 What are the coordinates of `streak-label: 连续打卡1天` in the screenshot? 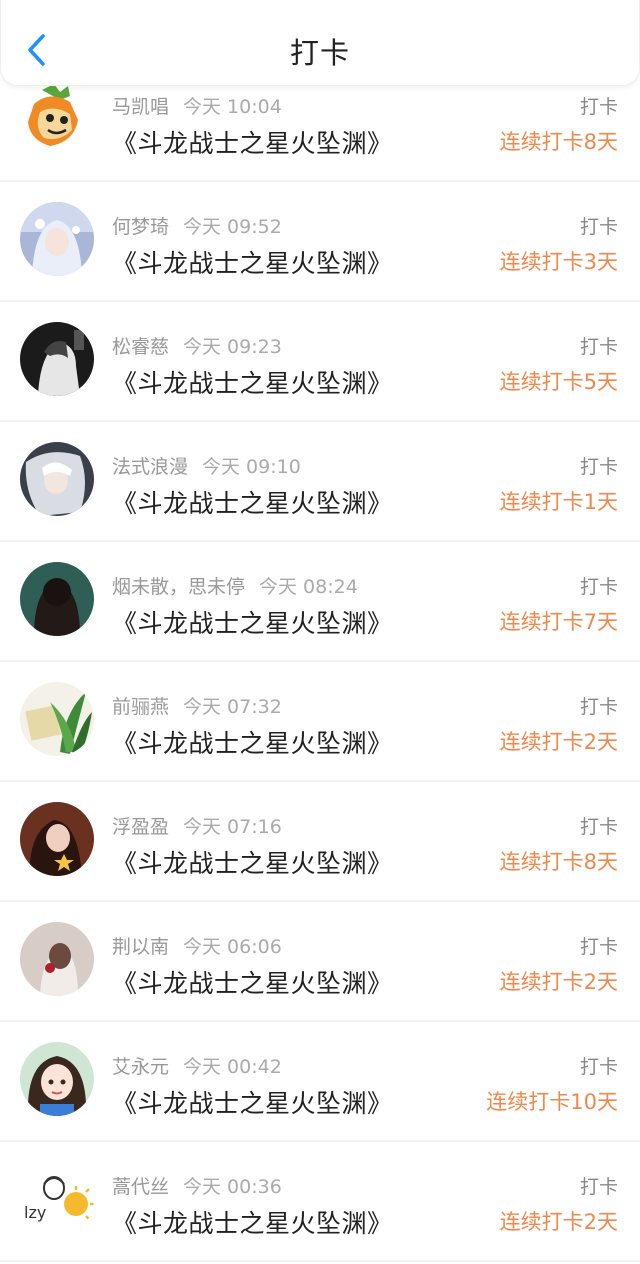 It's located at (558, 502).